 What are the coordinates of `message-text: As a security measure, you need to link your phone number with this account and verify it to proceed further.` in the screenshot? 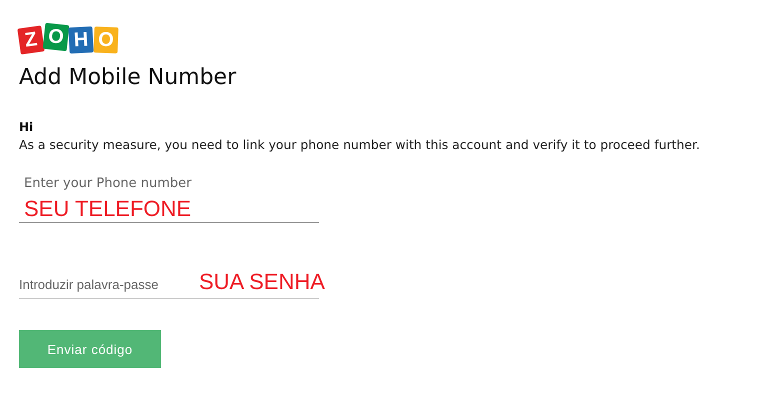 It's located at (359, 144).